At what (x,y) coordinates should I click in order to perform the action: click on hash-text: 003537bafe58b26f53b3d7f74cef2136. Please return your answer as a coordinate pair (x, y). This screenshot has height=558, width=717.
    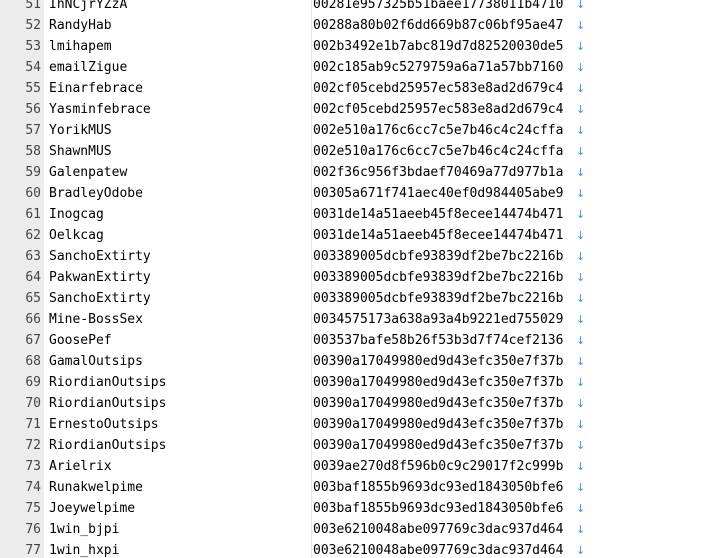
    Looking at the image, I should click on (438, 340).